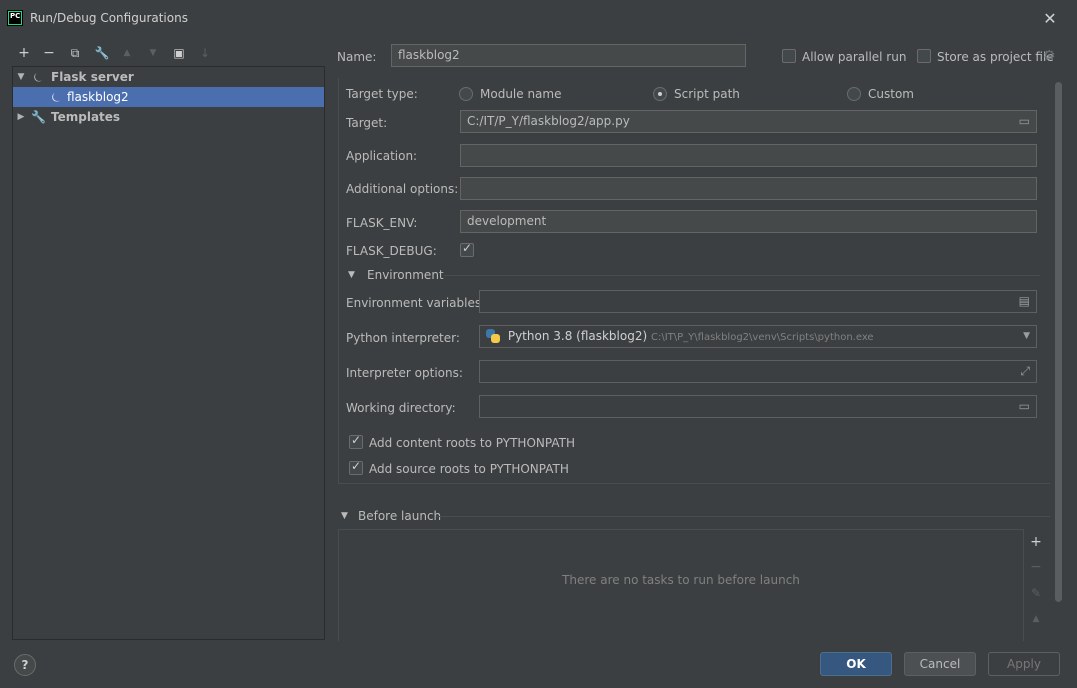 The height and width of the screenshot is (688, 1077). What do you see at coordinates (168, 97) in the screenshot?
I see `tree-item-flaskblog2: ⏾ flaskblog2` at bounding box center [168, 97].